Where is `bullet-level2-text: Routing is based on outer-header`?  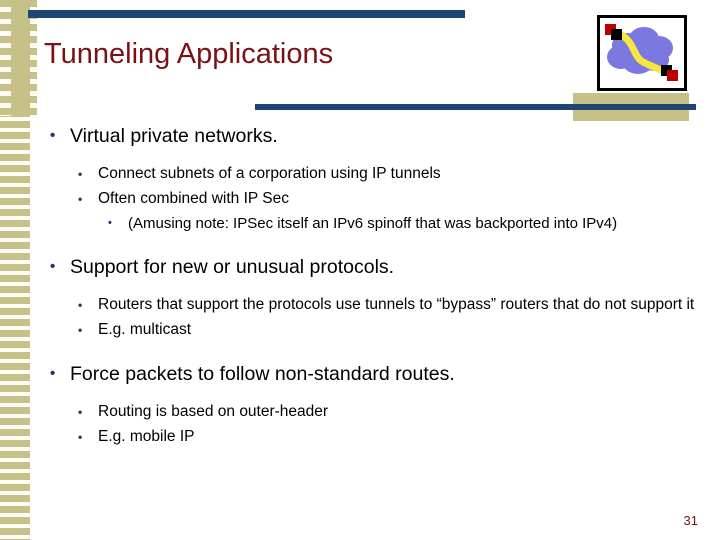
bullet-level2-text: Routing is based on outer-header is located at coordinates (213, 411).